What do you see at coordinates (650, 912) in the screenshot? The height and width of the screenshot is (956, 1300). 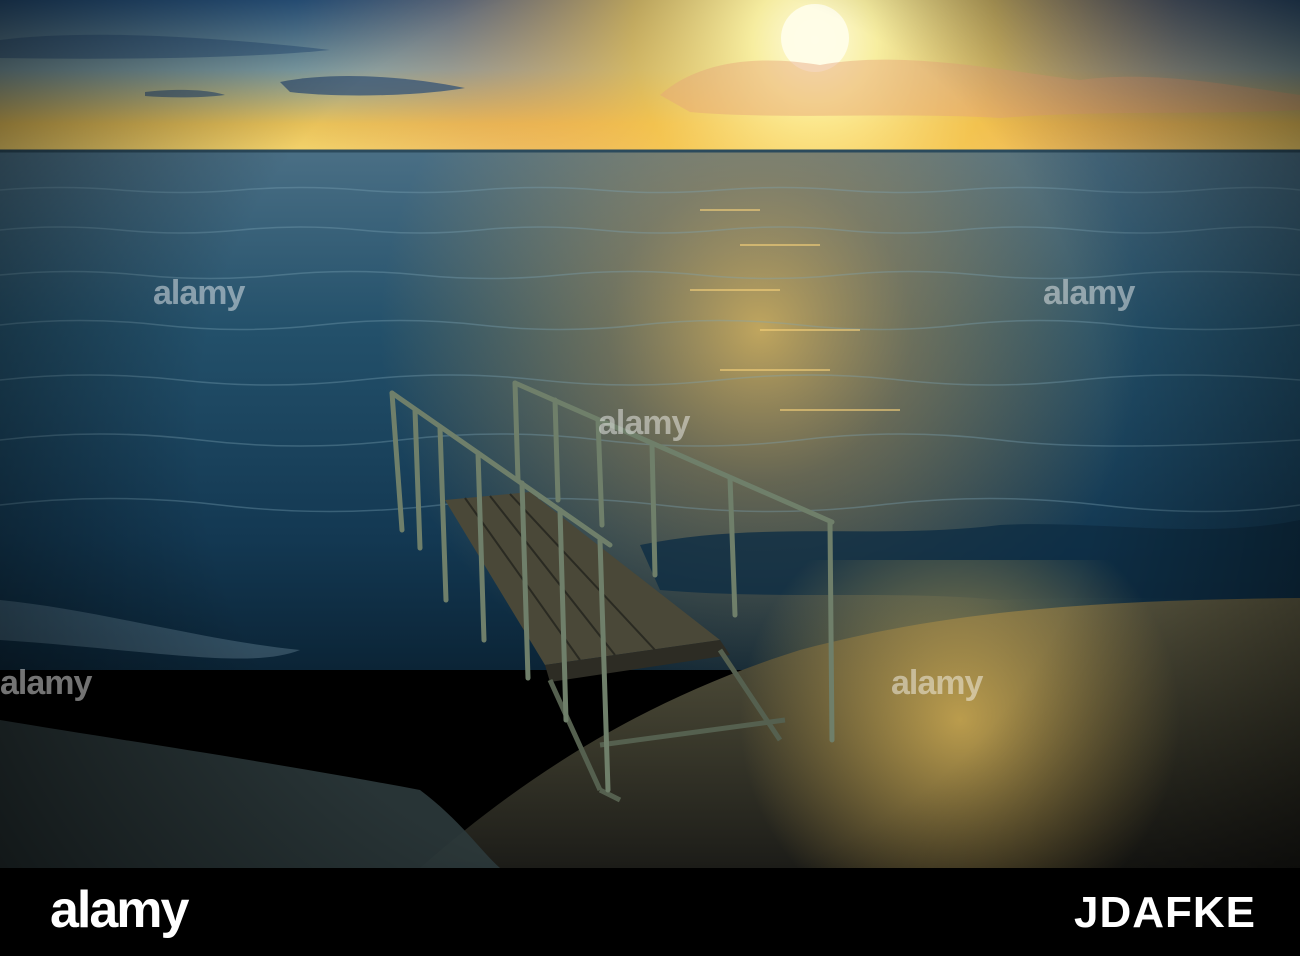 I see `footer-strip: alamy JDAFKE` at bounding box center [650, 912].